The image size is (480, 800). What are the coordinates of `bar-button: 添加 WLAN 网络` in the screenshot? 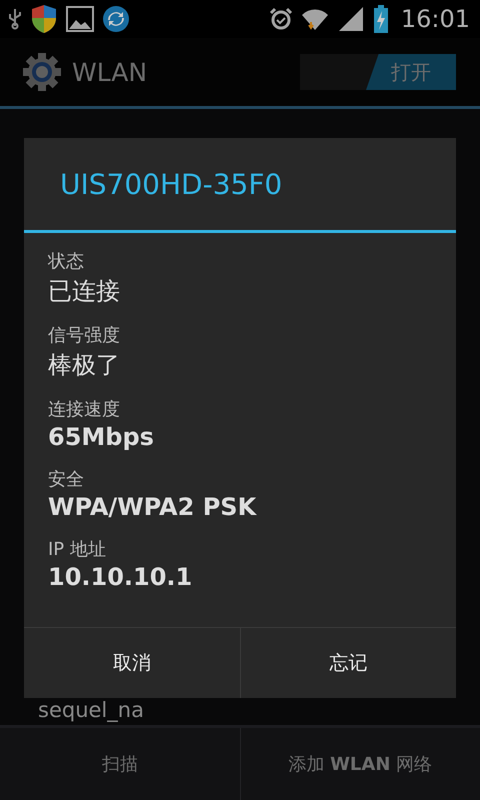 It's located at (360, 764).